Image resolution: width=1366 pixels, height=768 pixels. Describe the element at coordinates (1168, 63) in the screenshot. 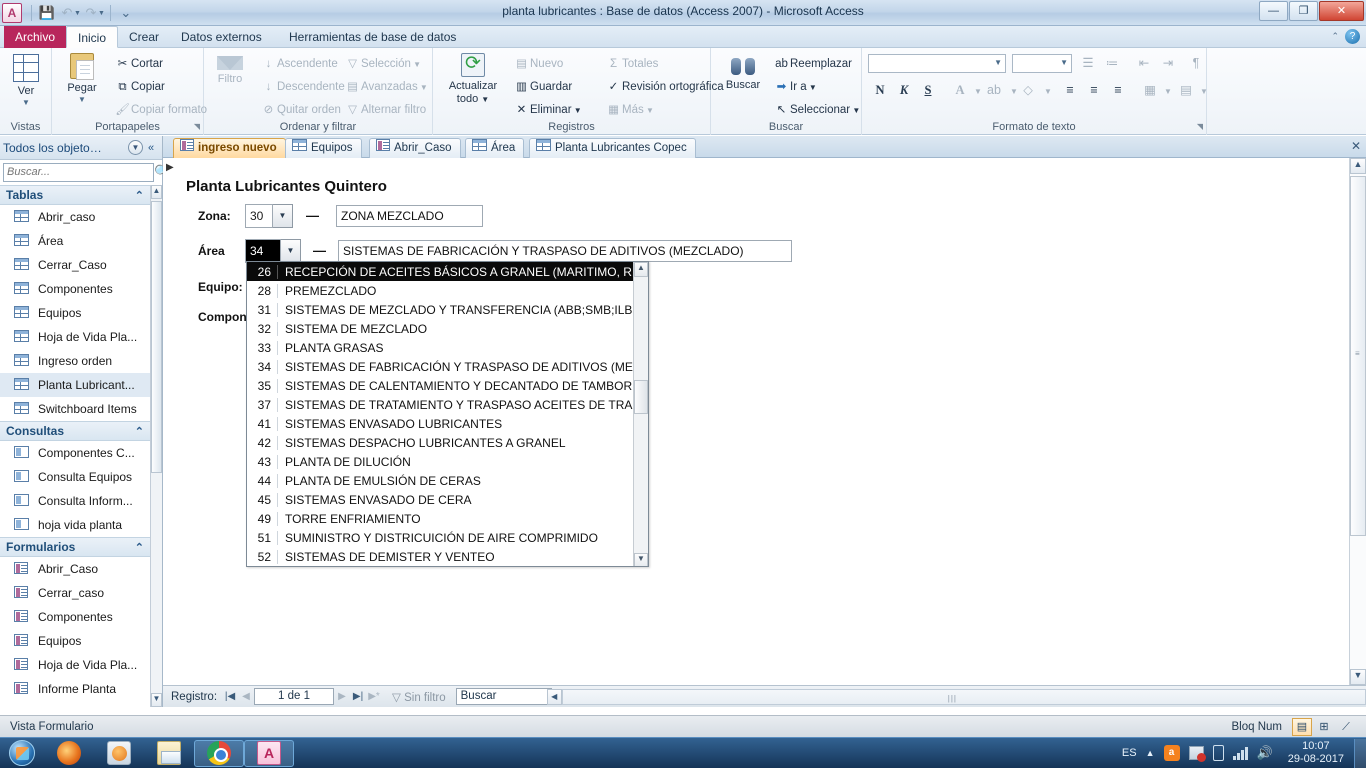

I see `increase-indent-icon: ⇥` at that location.